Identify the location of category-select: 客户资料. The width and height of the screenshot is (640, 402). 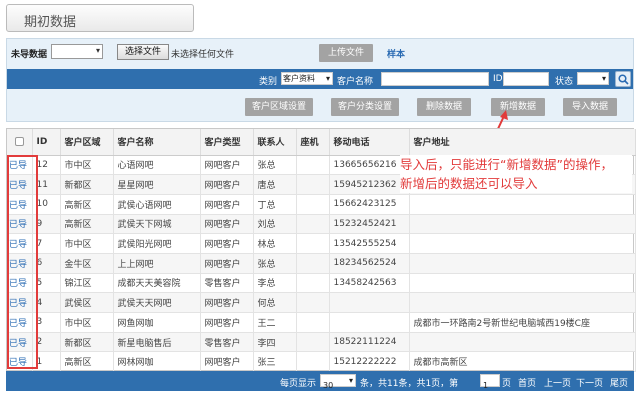
(307, 78).